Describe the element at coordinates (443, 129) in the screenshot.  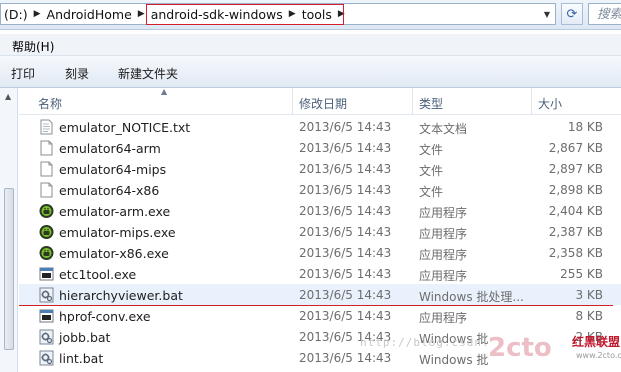
I see `file-type: 文本文档` at that location.